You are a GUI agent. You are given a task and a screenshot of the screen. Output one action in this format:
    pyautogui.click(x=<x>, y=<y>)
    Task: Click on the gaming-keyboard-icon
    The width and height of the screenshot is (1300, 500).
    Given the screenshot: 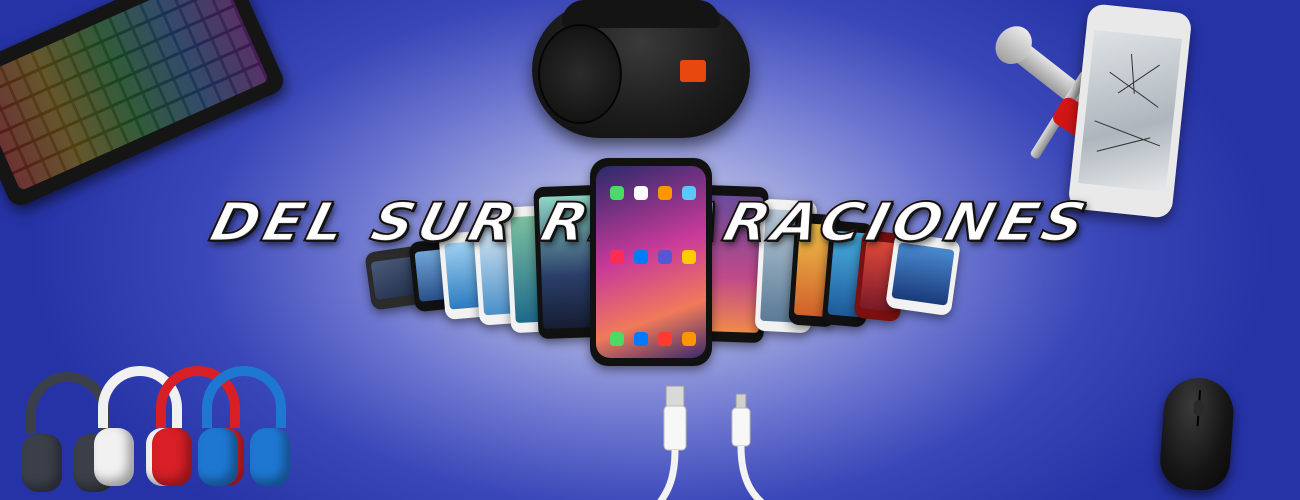 What is the action you would take?
    pyautogui.click(x=144, y=105)
    